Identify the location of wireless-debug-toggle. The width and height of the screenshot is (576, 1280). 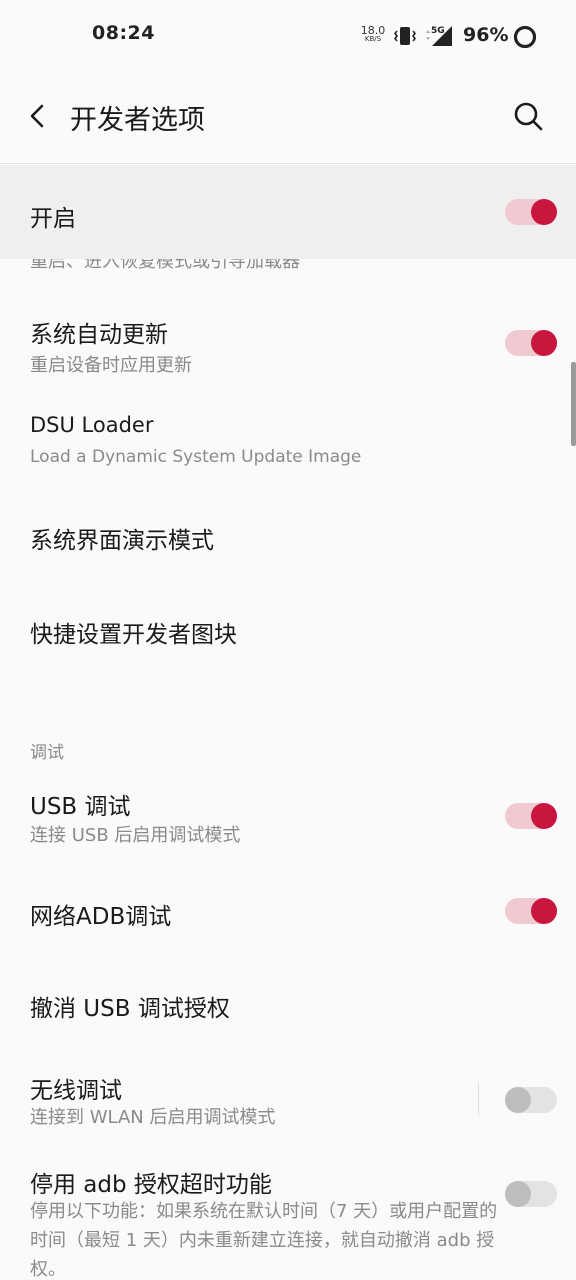
(531, 1100).